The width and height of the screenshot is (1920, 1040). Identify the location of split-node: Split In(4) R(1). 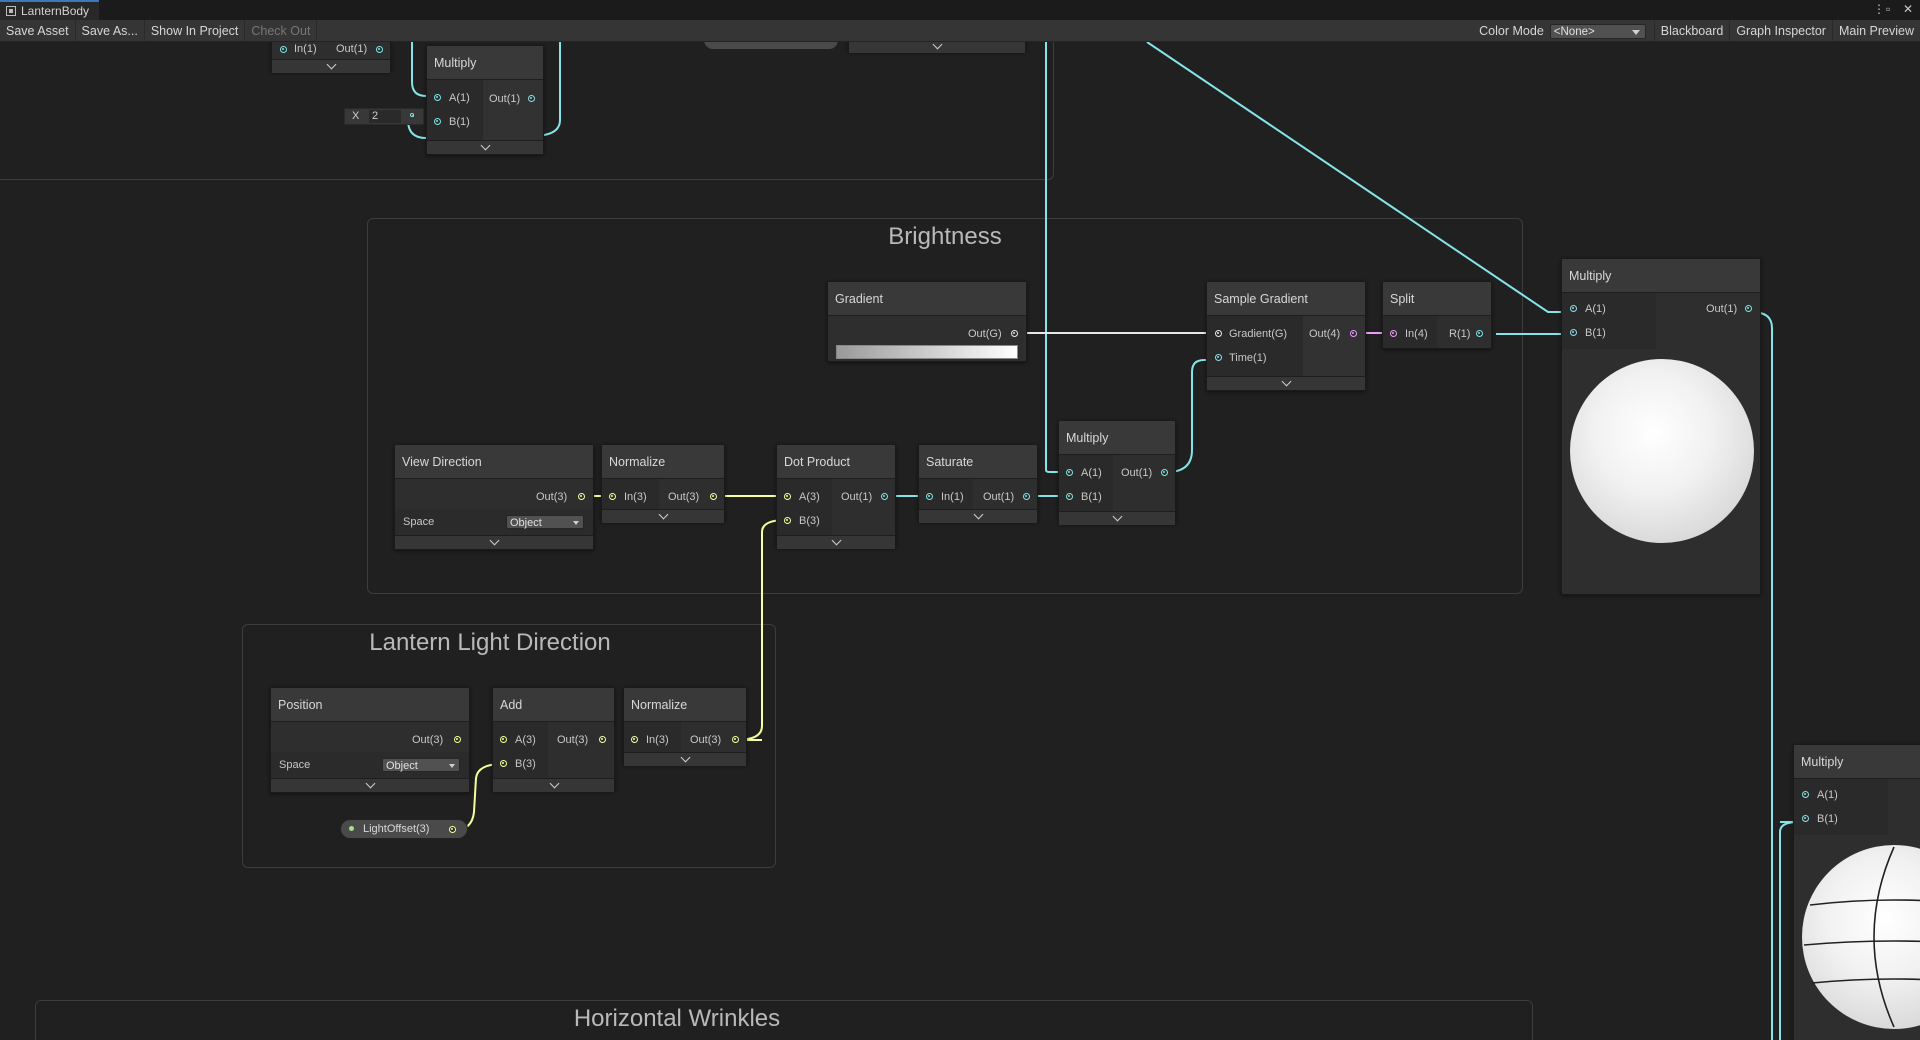
(1437, 315).